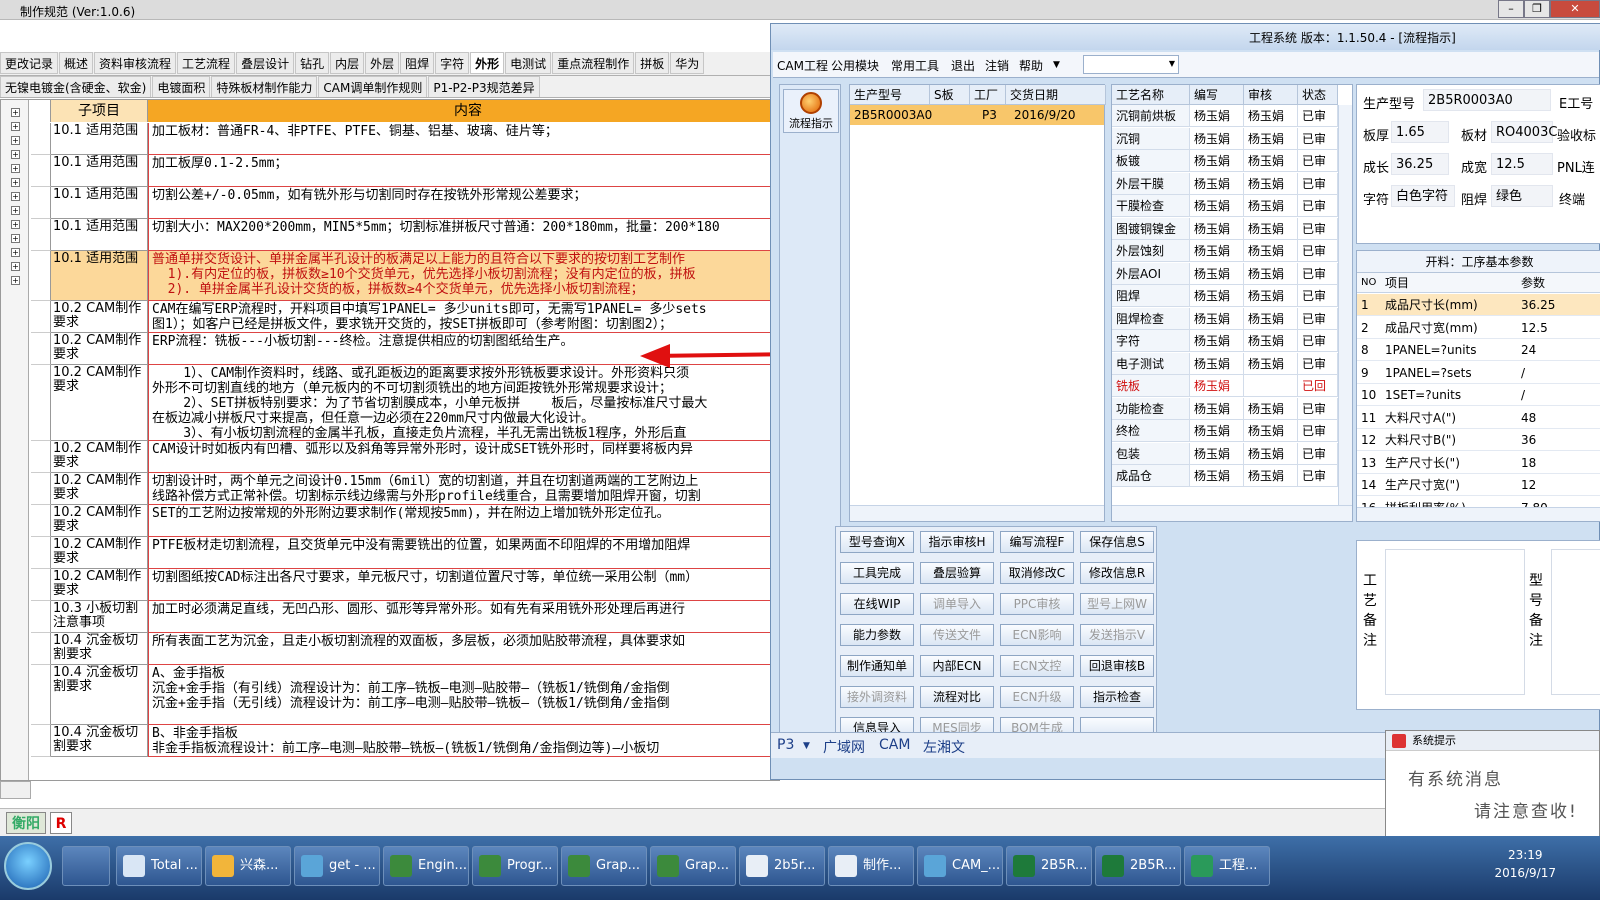  I want to click on proc-header-name: 工艺名称, so click(1151, 95).